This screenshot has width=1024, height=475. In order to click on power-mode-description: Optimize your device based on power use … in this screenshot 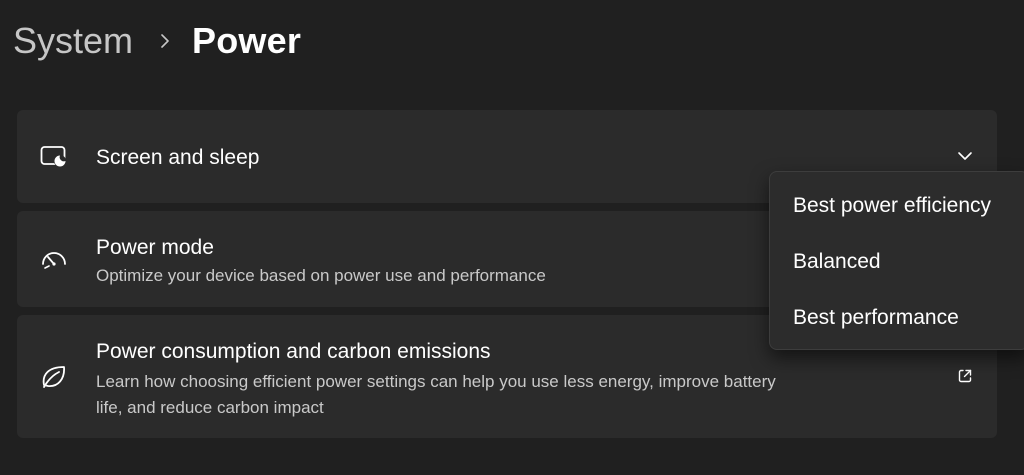, I will do `click(321, 275)`.